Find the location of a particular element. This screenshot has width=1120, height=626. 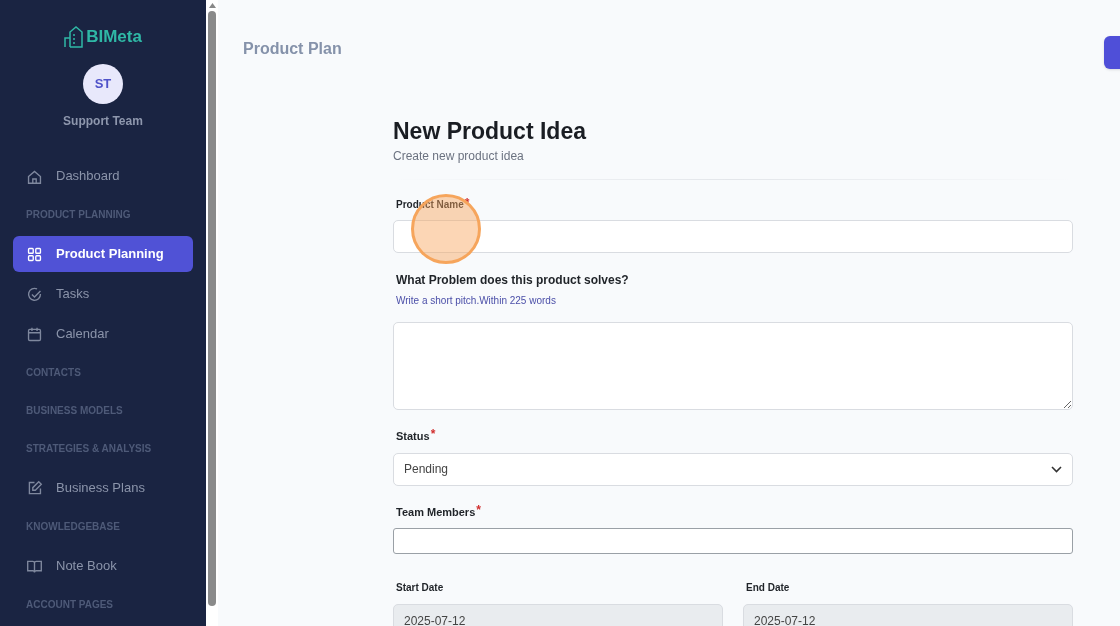

check-circle-icon is located at coordinates (34, 294).